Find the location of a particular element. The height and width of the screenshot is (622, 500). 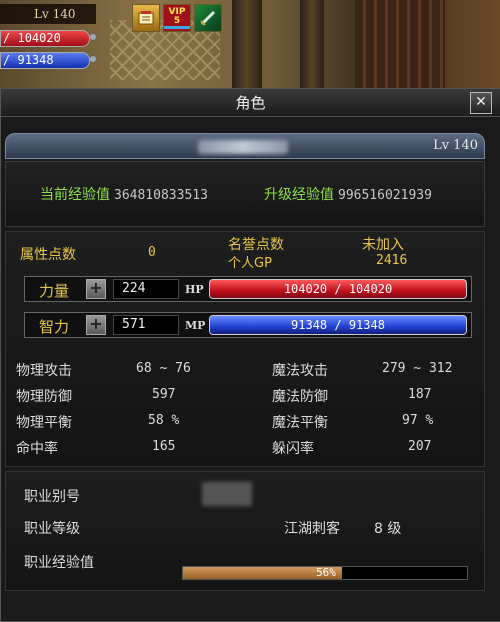

gp-label: 个人GP is located at coordinates (250, 263).